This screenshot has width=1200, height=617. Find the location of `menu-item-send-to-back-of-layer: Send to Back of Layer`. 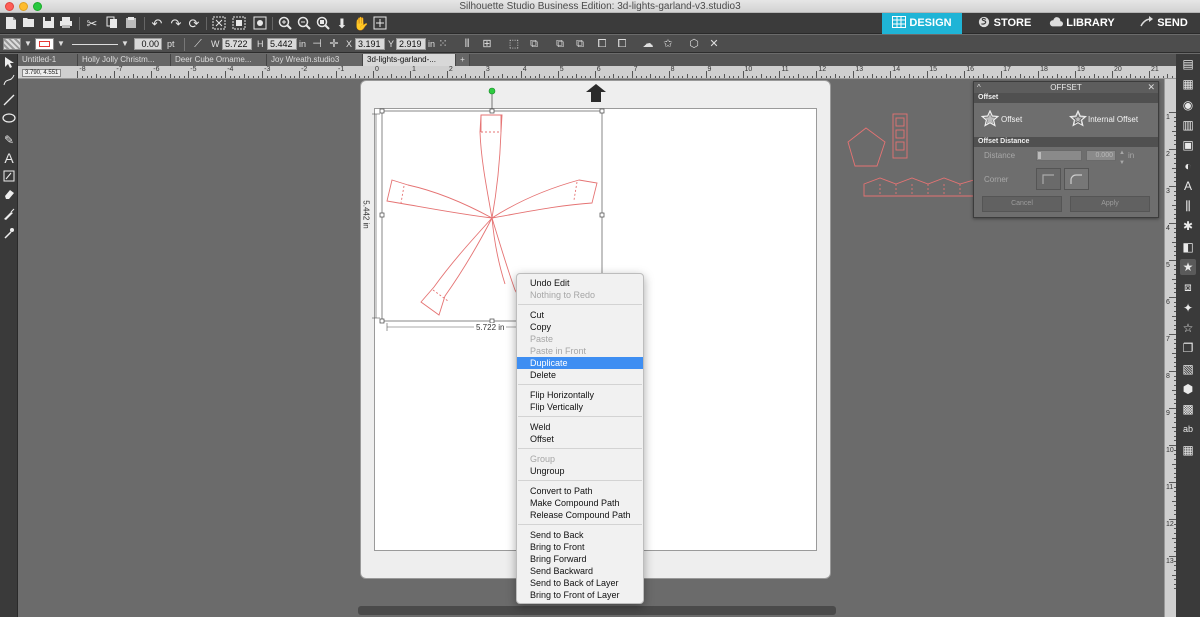

menu-item-send-to-back-of-layer: Send to Back of Layer is located at coordinates (580, 583).